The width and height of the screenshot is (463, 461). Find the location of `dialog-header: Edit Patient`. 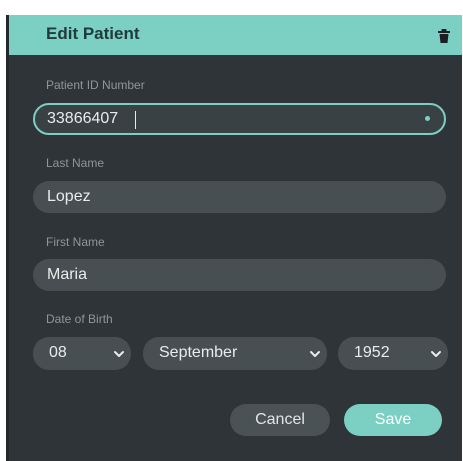

dialog-header: Edit Patient is located at coordinates (235, 35).